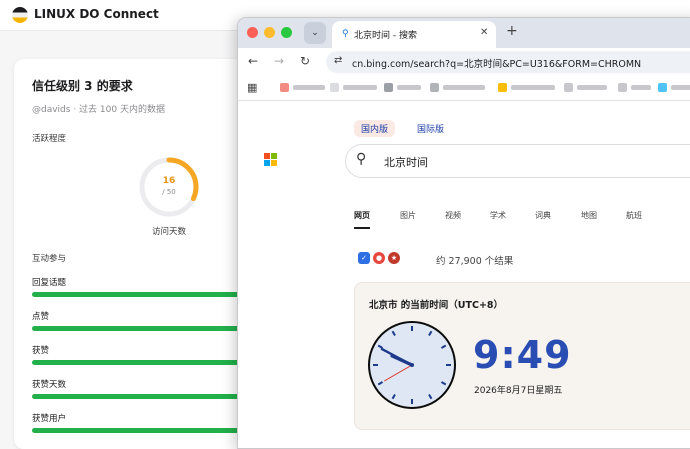 This screenshot has width=690, height=449. I want to click on chevron-down-icon: ⌄, so click(315, 33).